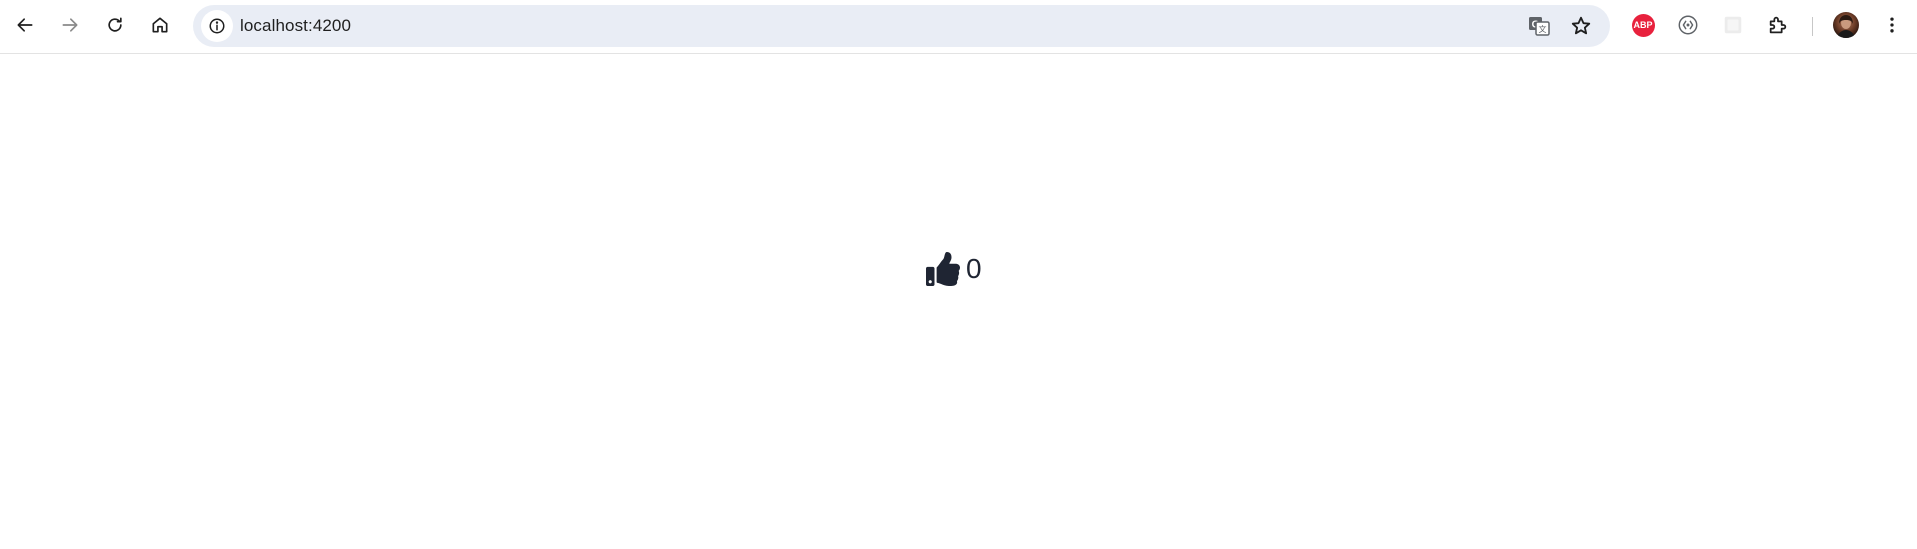 Image resolution: width=1917 pixels, height=549 pixels. I want to click on bookmark-button, so click(1581, 26).